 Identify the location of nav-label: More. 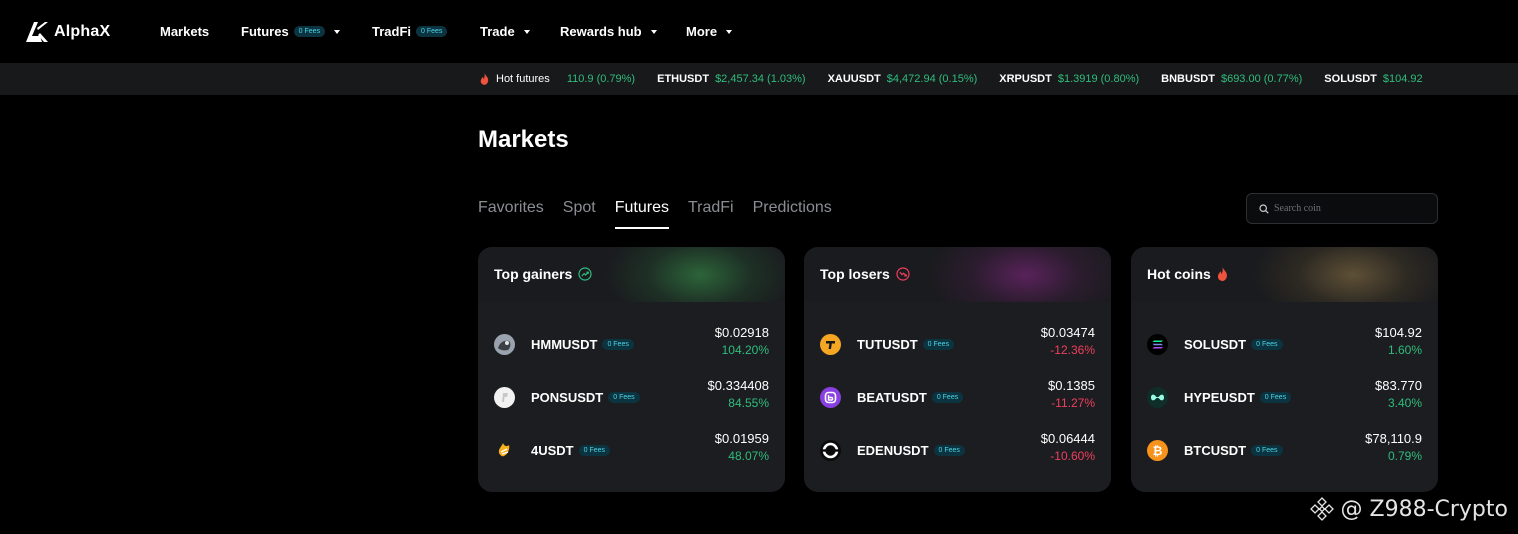
(702, 31).